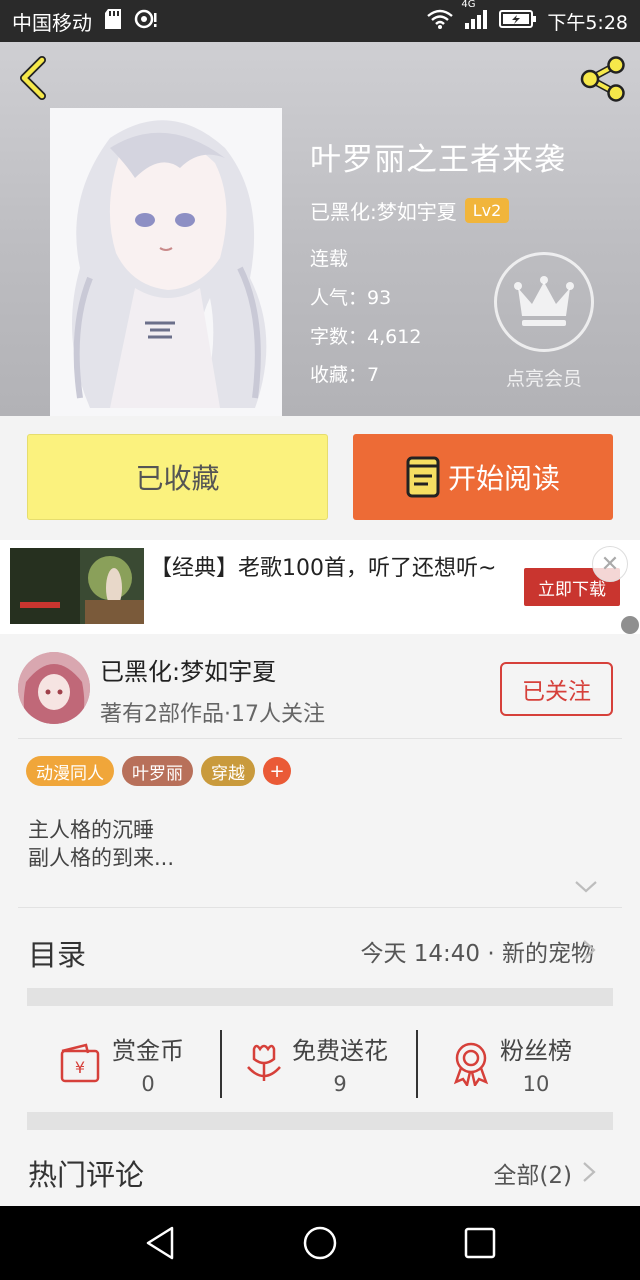  I want to click on follow-label: 已关注, so click(556, 692).